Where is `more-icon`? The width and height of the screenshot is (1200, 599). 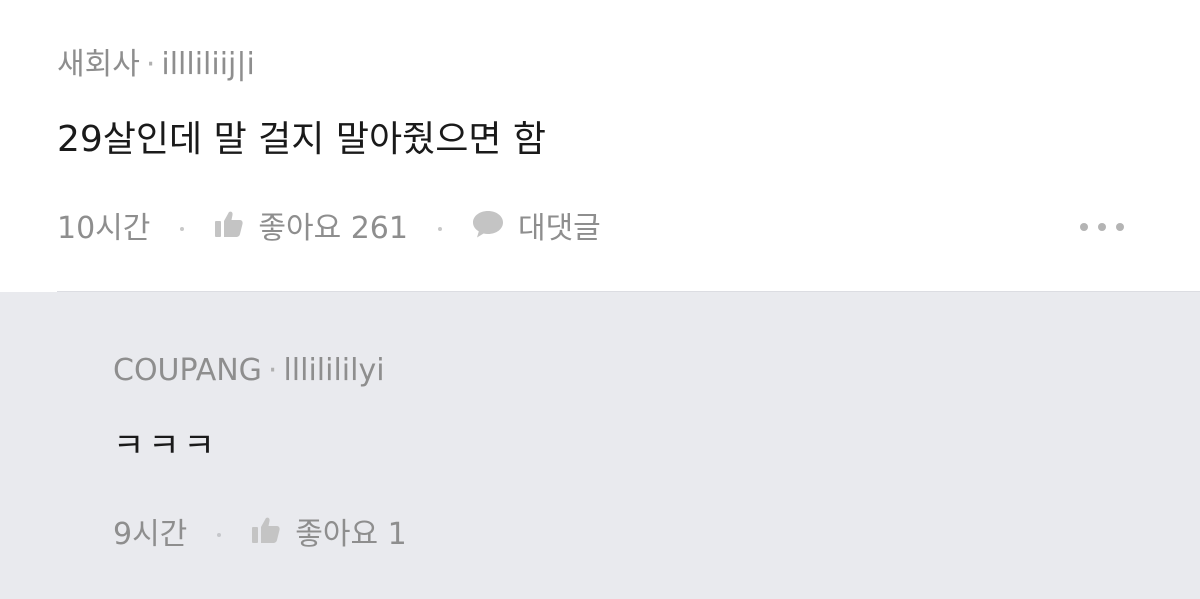 more-icon is located at coordinates (1102, 227).